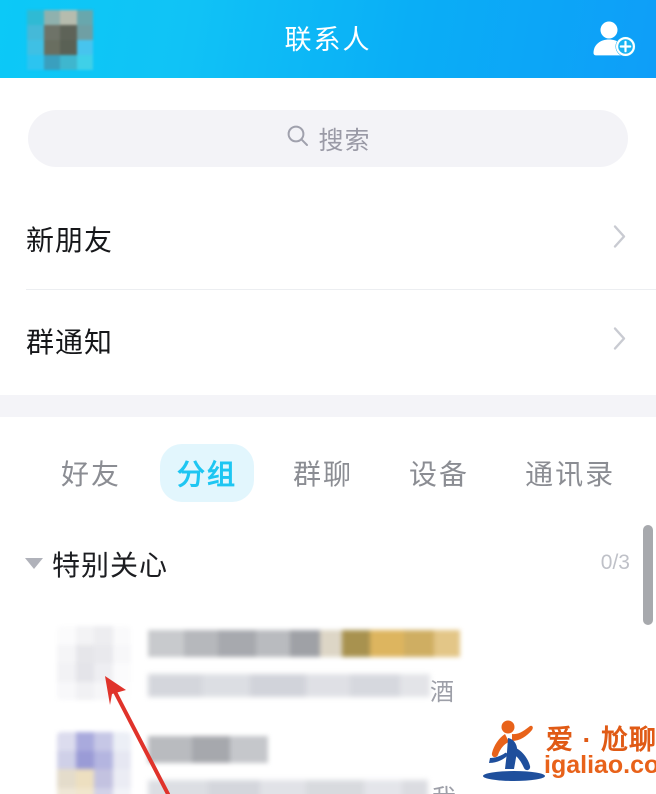 The image size is (656, 794). I want to click on scrollbar-thumb, so click(648, 575).